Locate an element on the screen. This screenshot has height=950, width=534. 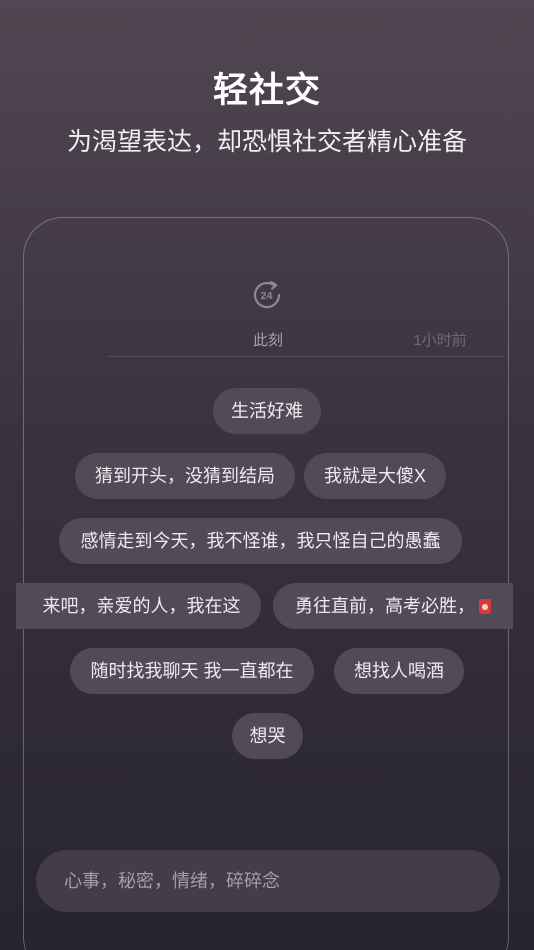
timer-24h-icon: 24 is located at coordinates (267, 295).